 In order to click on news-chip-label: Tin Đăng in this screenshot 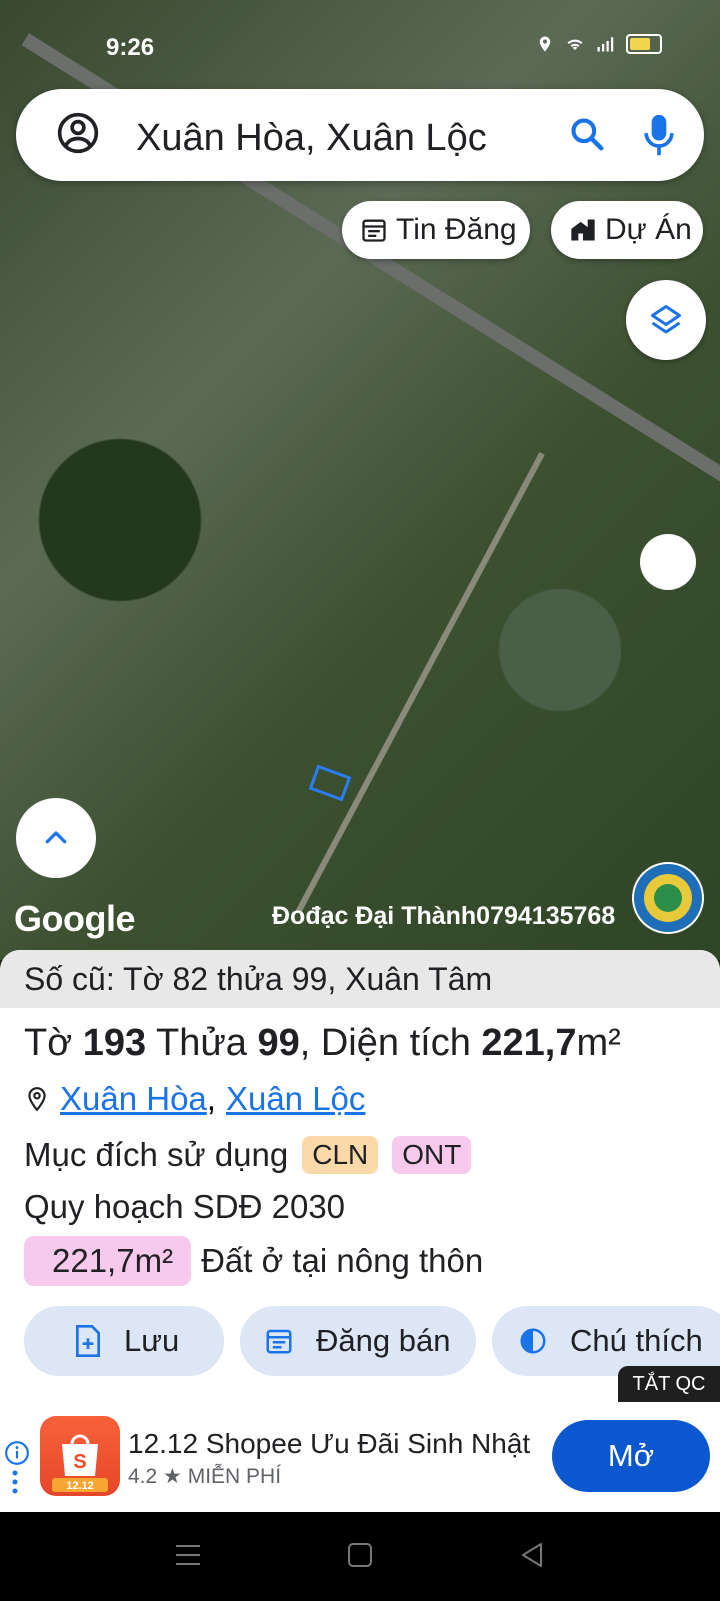, I will do `click(456, 229)`.